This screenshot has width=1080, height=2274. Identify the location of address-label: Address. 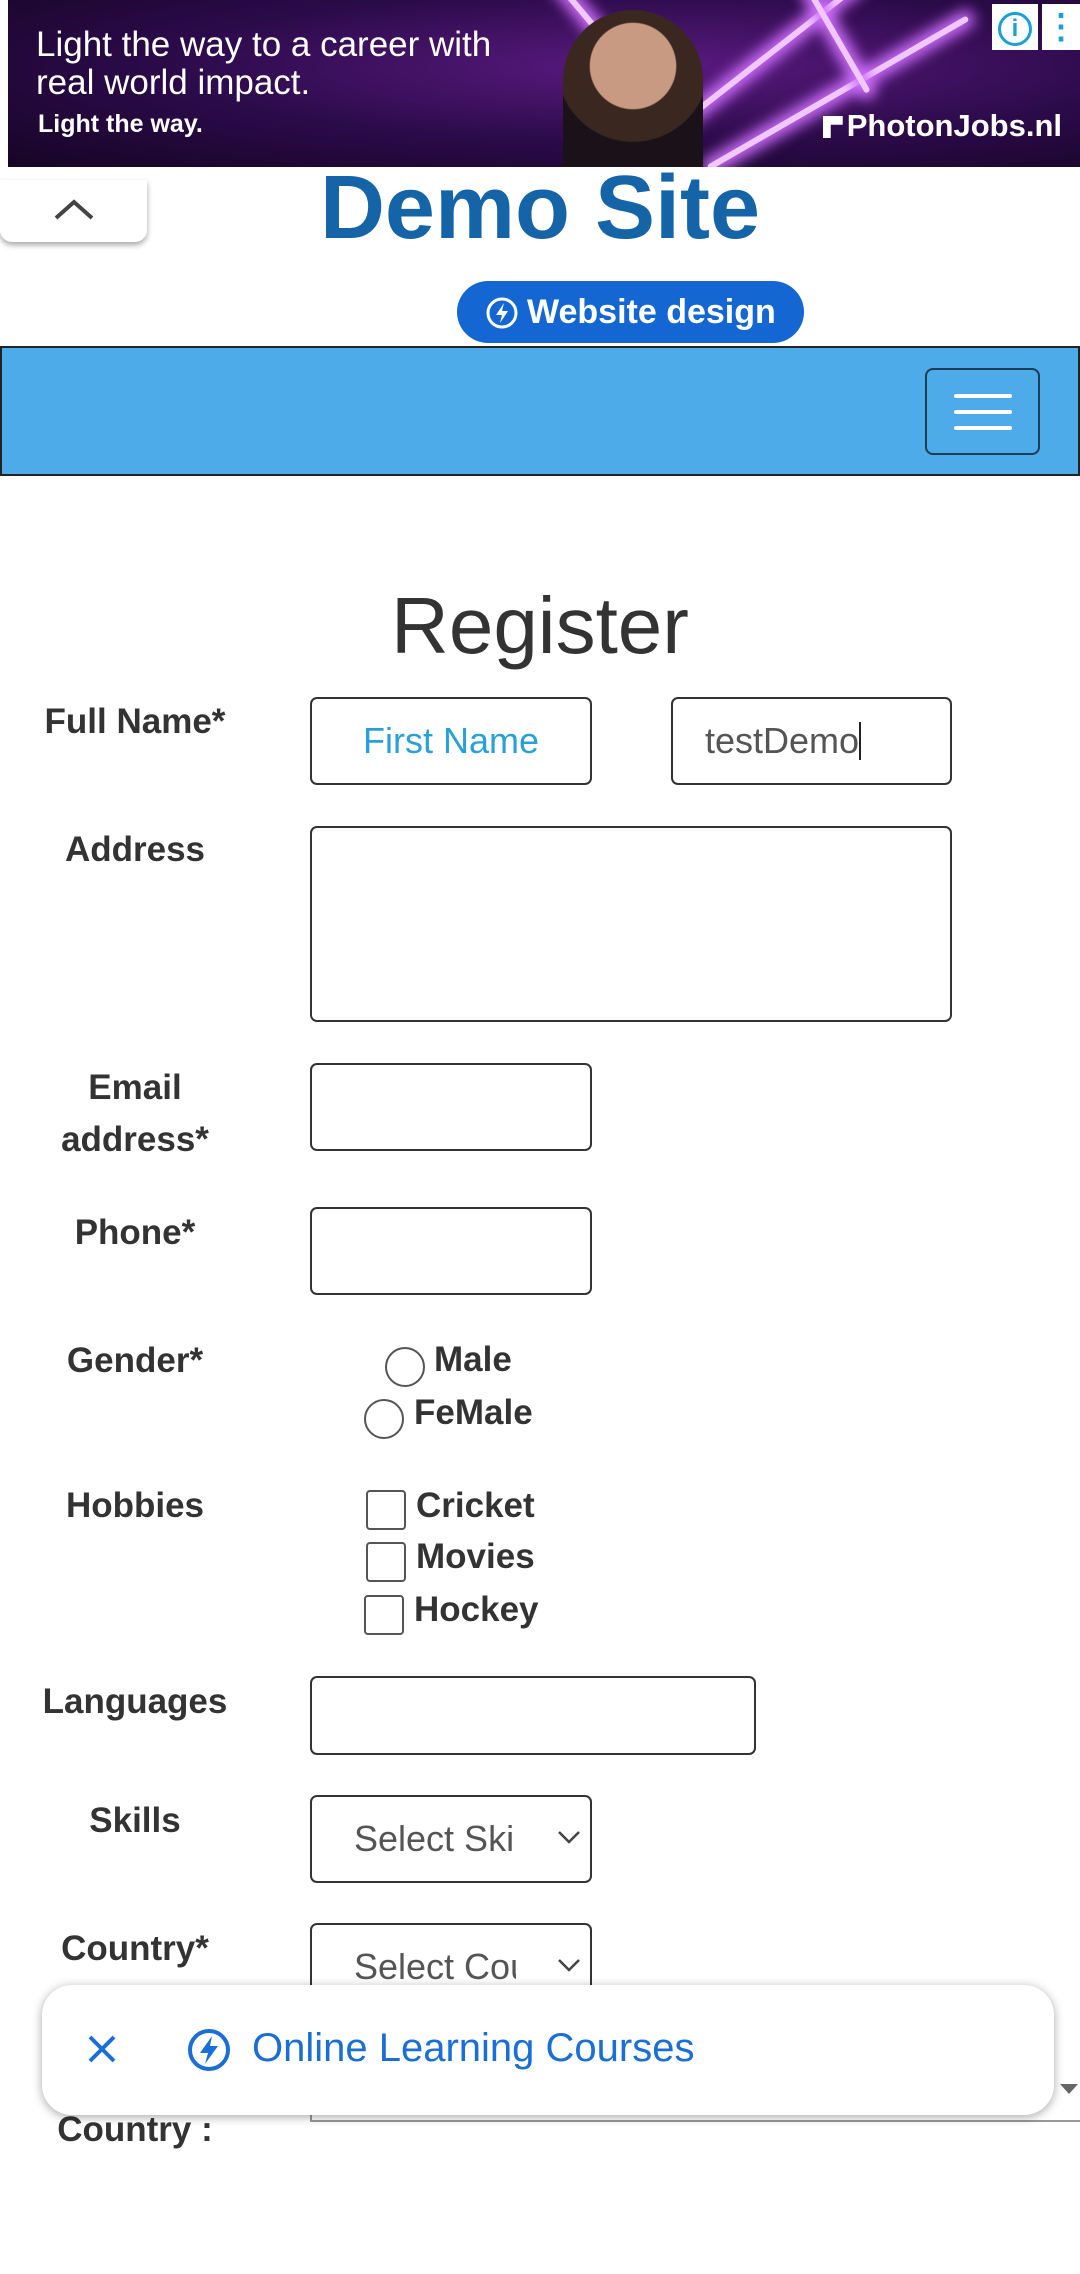
(135, 849).